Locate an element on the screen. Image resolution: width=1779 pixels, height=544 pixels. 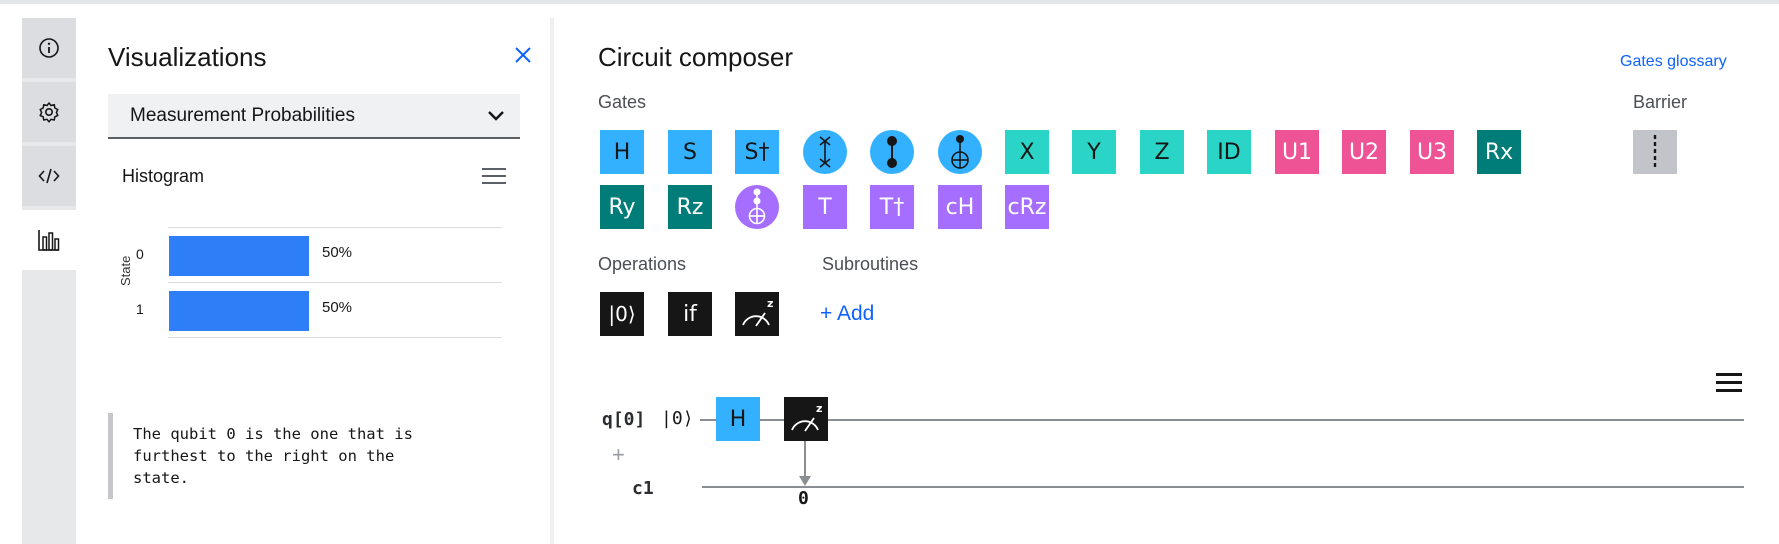
gate-sdg: S† is located at coordinates (757, 152).